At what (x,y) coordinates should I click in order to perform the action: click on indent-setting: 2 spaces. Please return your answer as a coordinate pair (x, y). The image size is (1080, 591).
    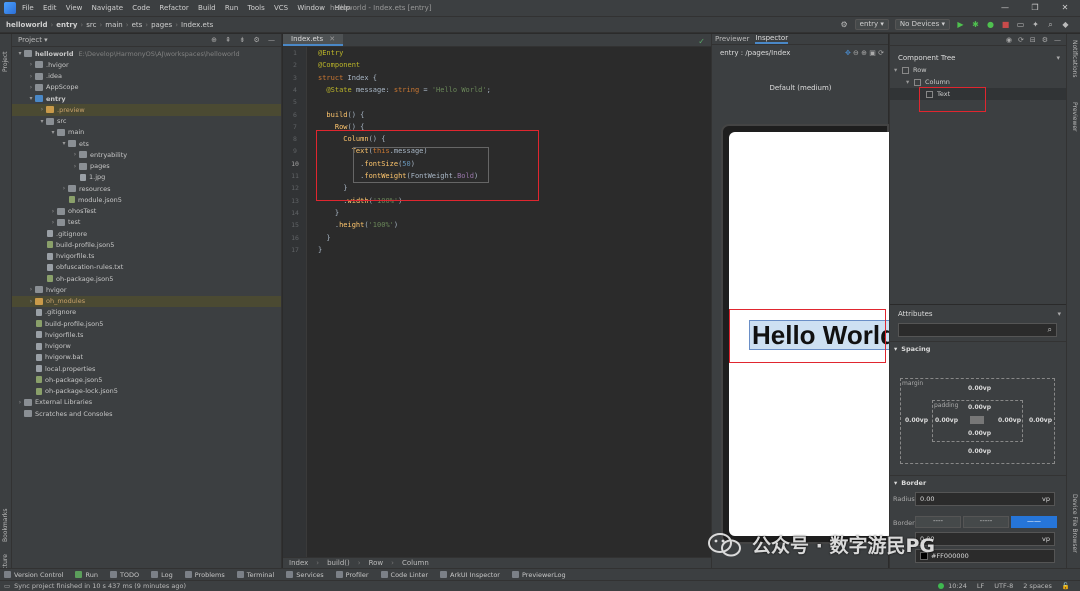
    Looking at the image, I should click on (1037, 586).